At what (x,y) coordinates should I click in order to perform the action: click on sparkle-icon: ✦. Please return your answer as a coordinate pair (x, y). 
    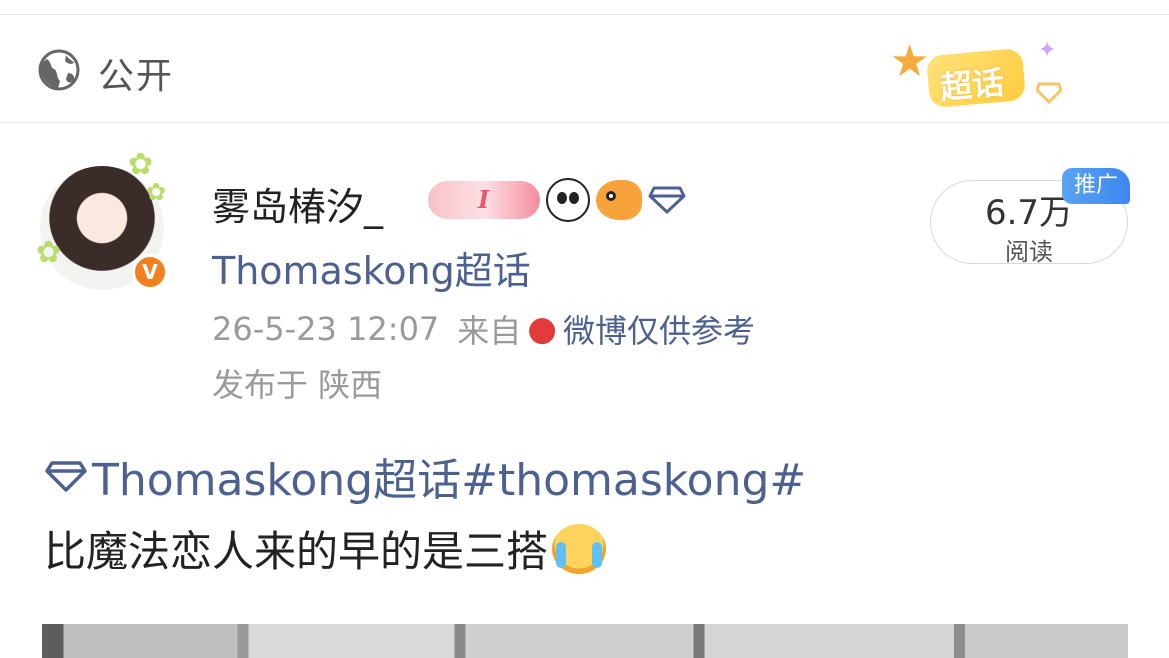
    Looking at the image, I should click on (1047, 50).